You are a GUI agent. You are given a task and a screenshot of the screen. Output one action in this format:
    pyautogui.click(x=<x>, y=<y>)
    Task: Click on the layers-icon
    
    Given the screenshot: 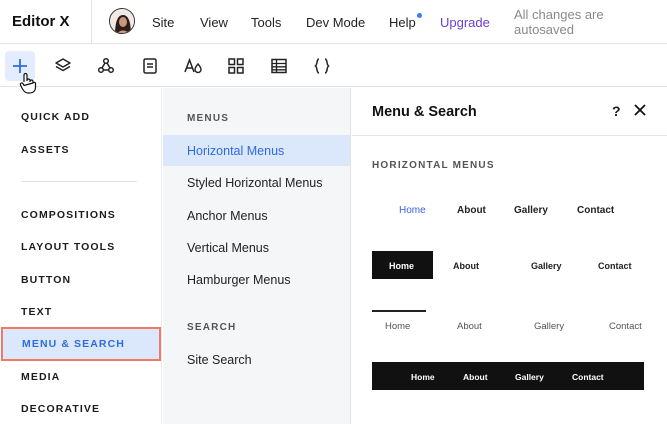 What is the action you would take?
    pyautogui.click(x=63, y=66)
    